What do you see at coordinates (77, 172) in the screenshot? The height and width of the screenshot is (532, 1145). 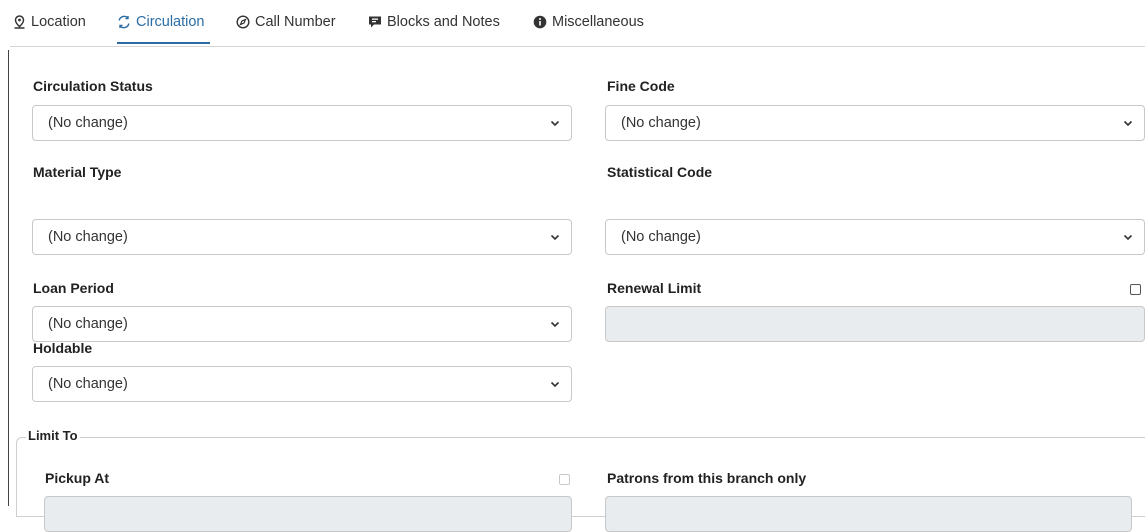 I see `material-type-label: Material Type` at bounding box center [77, 172].